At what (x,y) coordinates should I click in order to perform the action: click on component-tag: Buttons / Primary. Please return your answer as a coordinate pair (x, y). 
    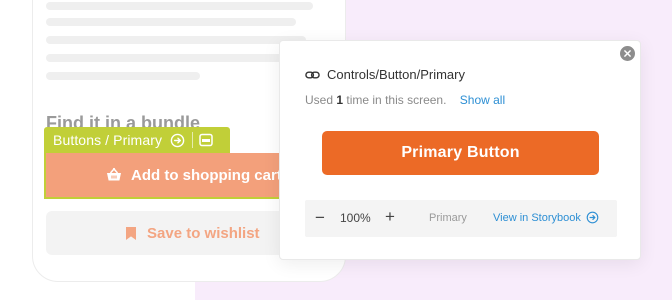
    Looking at the image, I should click on (137, 140).